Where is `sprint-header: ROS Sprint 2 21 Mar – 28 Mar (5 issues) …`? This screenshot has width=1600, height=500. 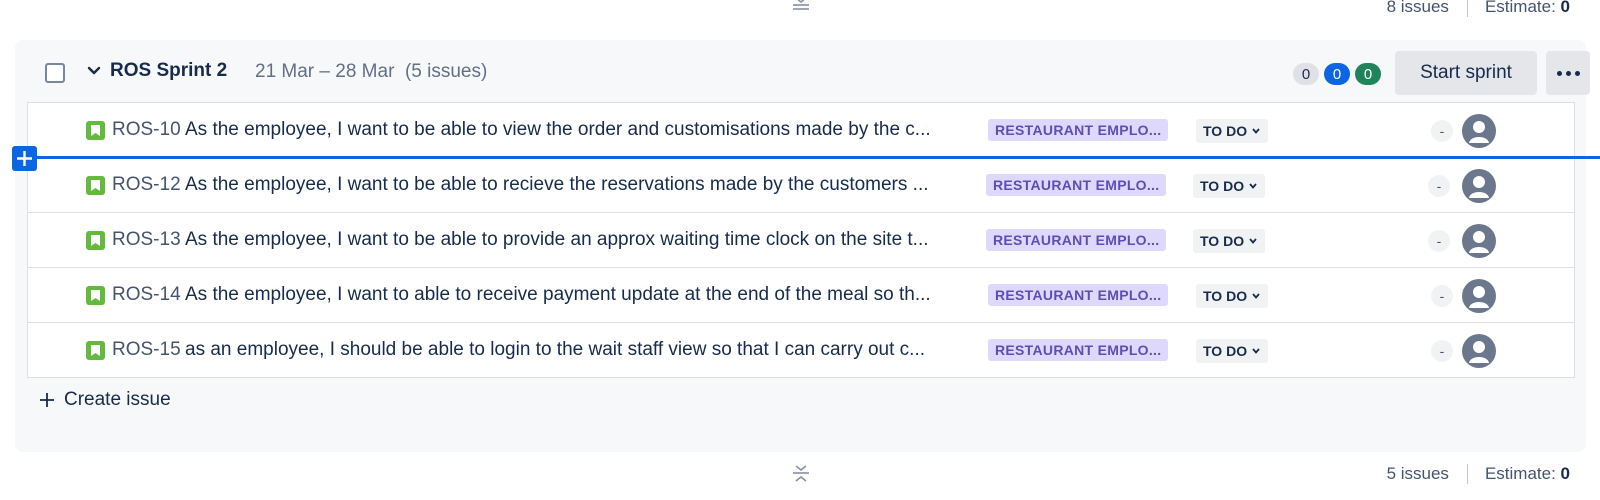 sprint-header: ROS Sprint 2 21 Mar – 28 Mar (5 issues) … is located at coordinates (802, 71).